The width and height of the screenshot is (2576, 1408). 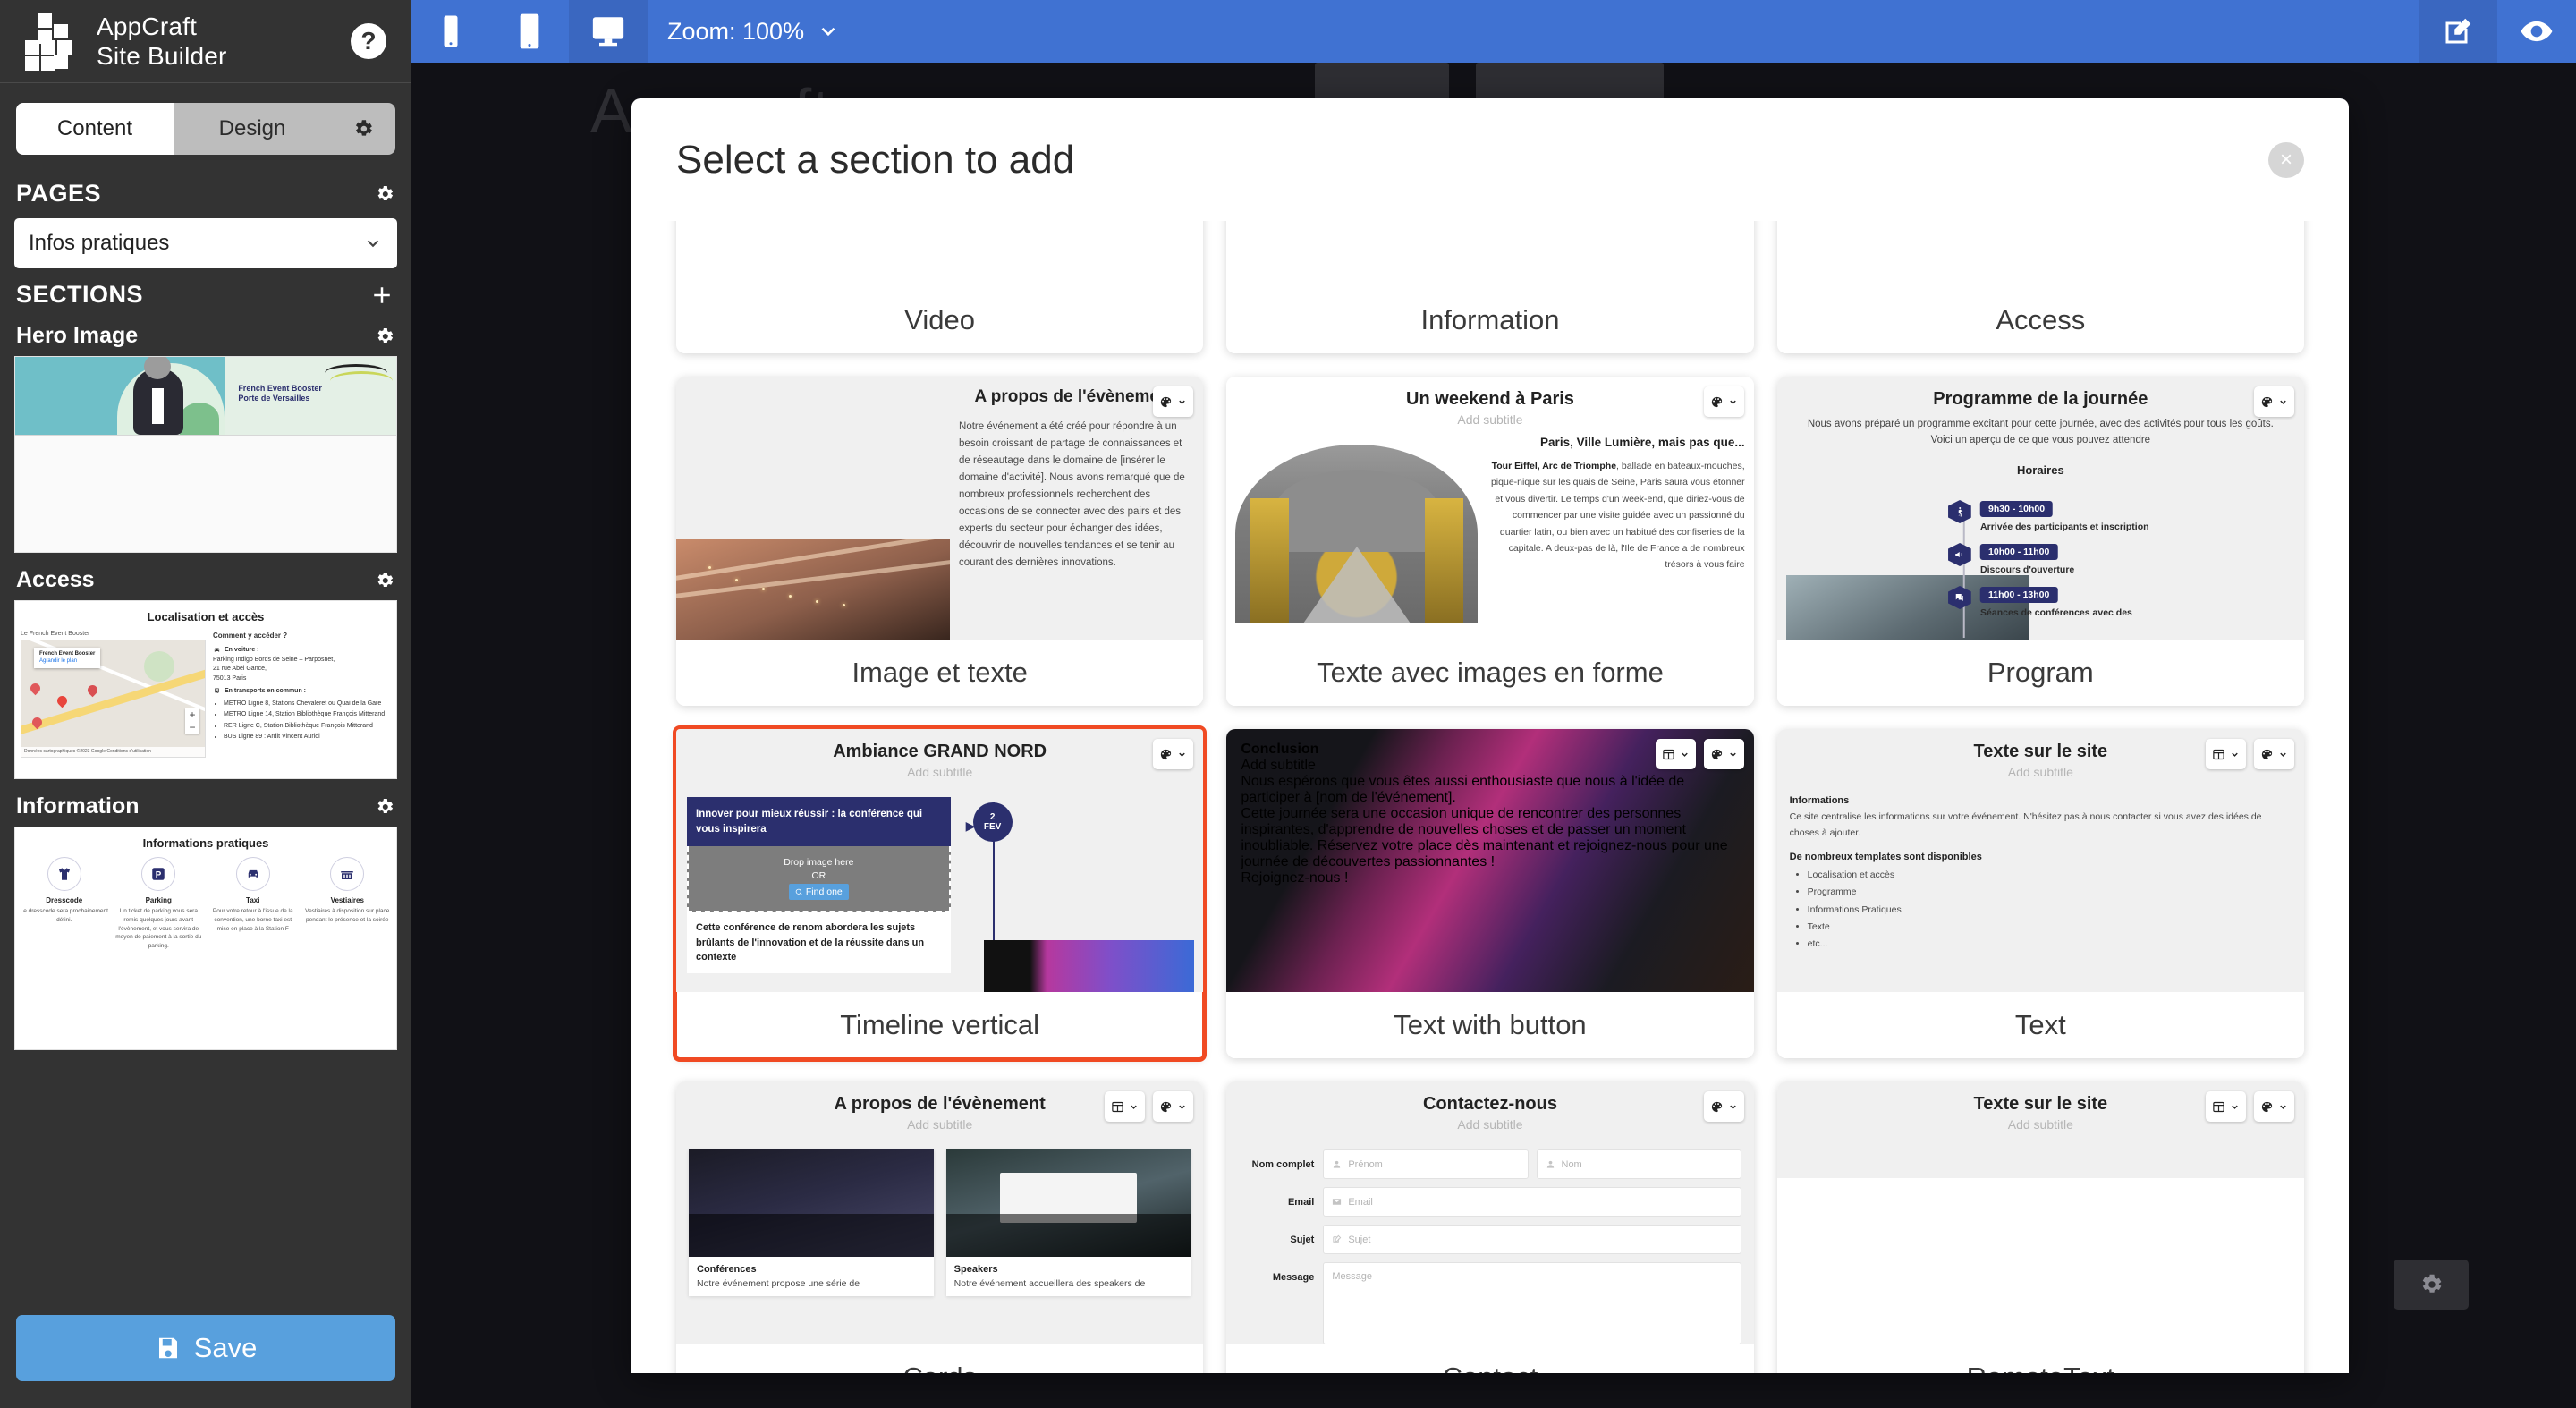 What do you see at coordinates (450, 31) in the screenshot?
I see `mobile-icon` at bounding box center [450, 31].